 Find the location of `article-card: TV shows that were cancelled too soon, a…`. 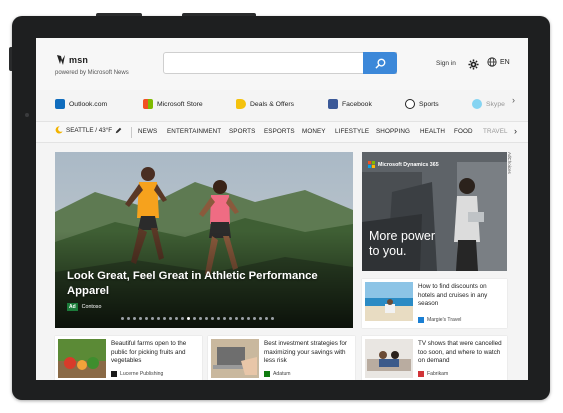

article-card: TV shows that were cancelled too soon, a… is located at coordinates (434, 358).